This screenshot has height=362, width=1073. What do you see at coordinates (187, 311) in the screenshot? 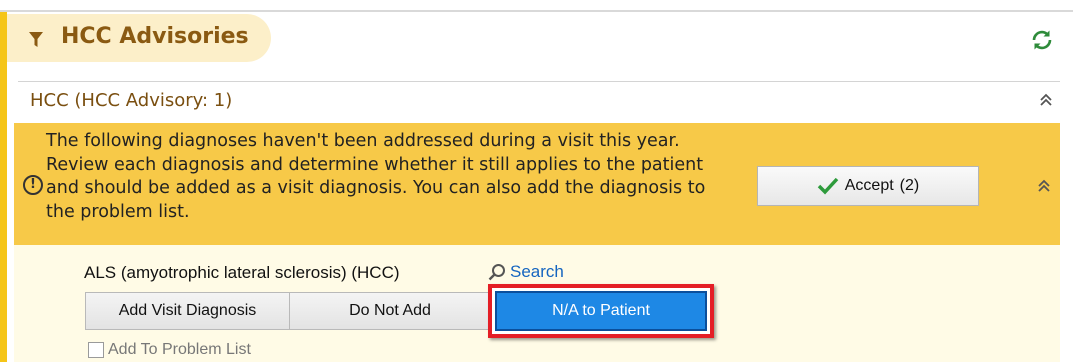
I see `add-visit-diagnosis-button: Add Visit Diagnosis` at bounding box center [187, 311].